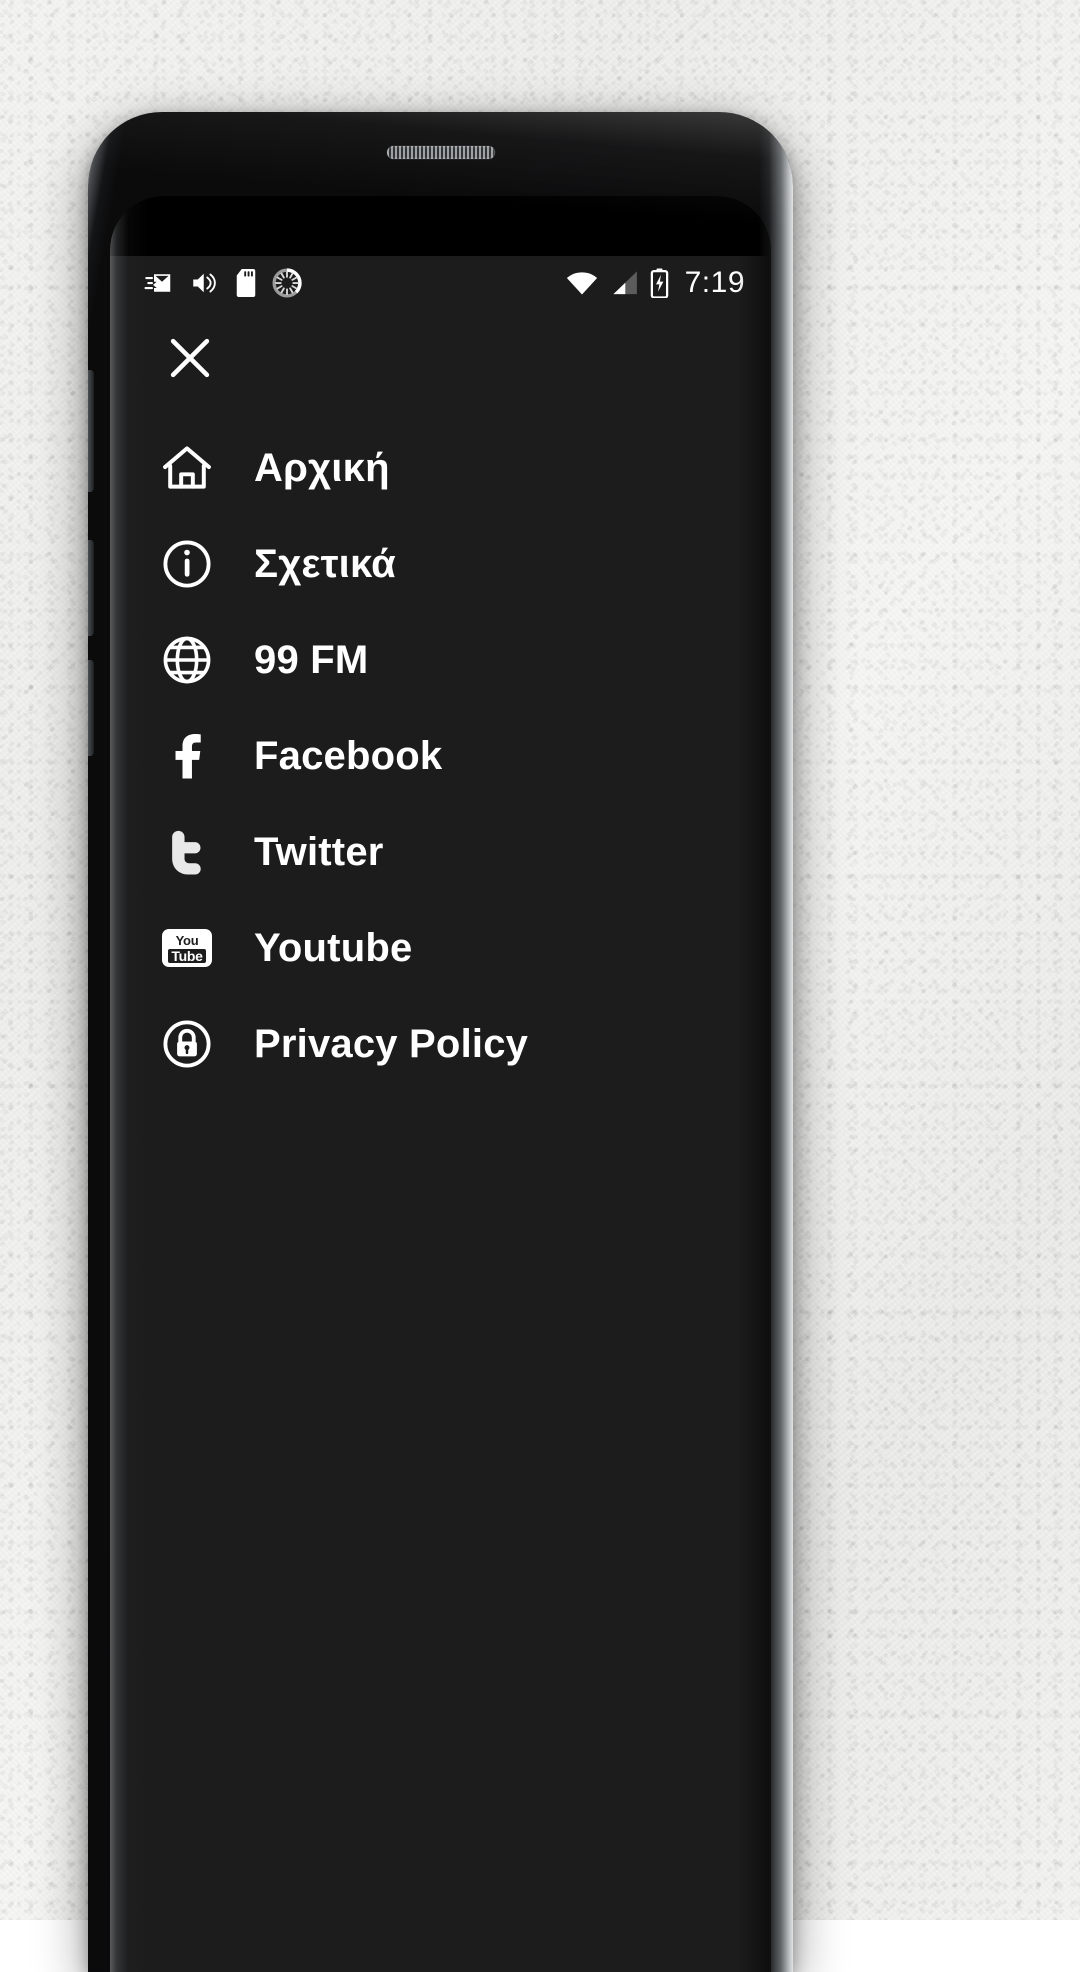  Describe the element at coordinates (440, 948) in the screenshot. I see `menu-item-youtube: You Tube Youtube` at that location.